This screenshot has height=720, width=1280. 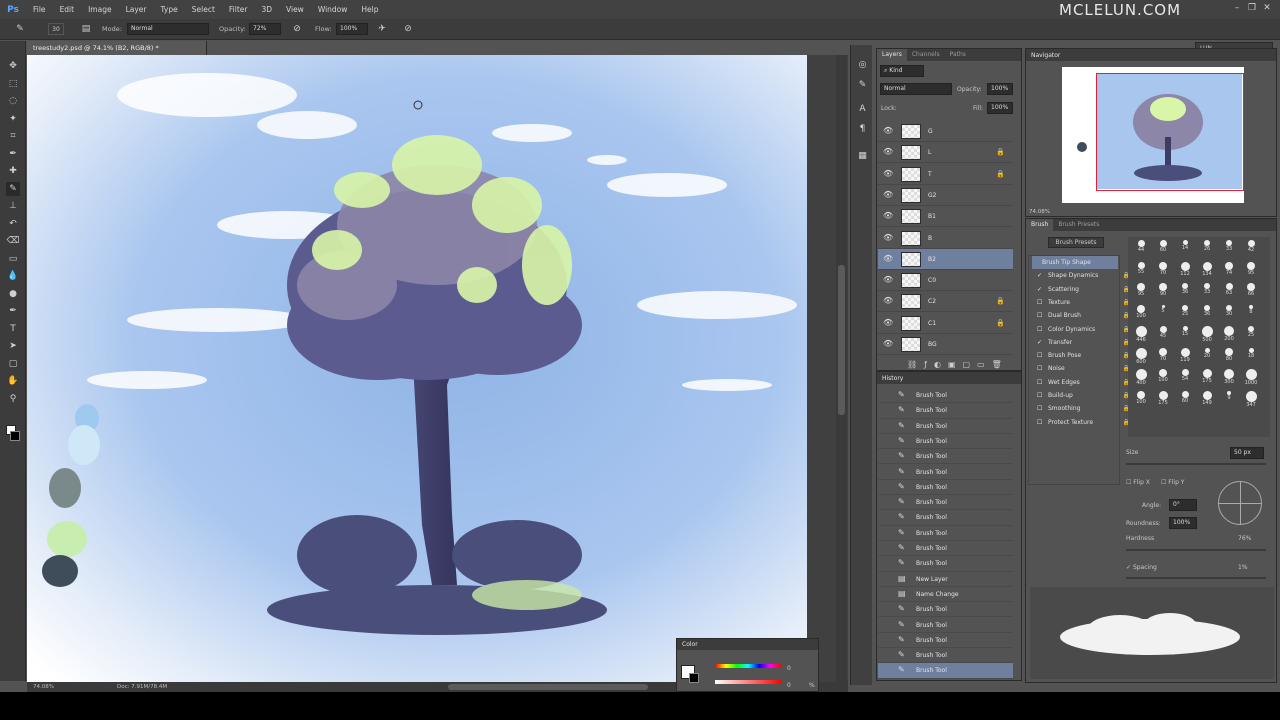 I want to click on brush-tip: 30, so click(x=1229, y=314).